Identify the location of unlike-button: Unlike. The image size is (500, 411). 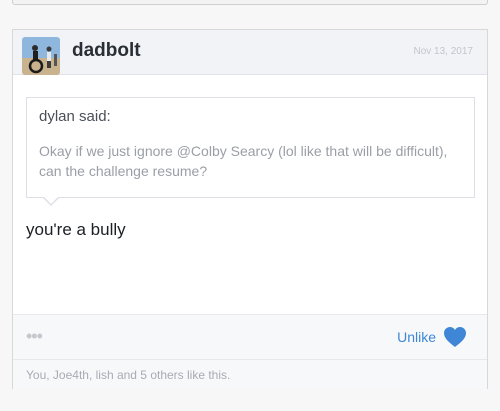
(416, 337).